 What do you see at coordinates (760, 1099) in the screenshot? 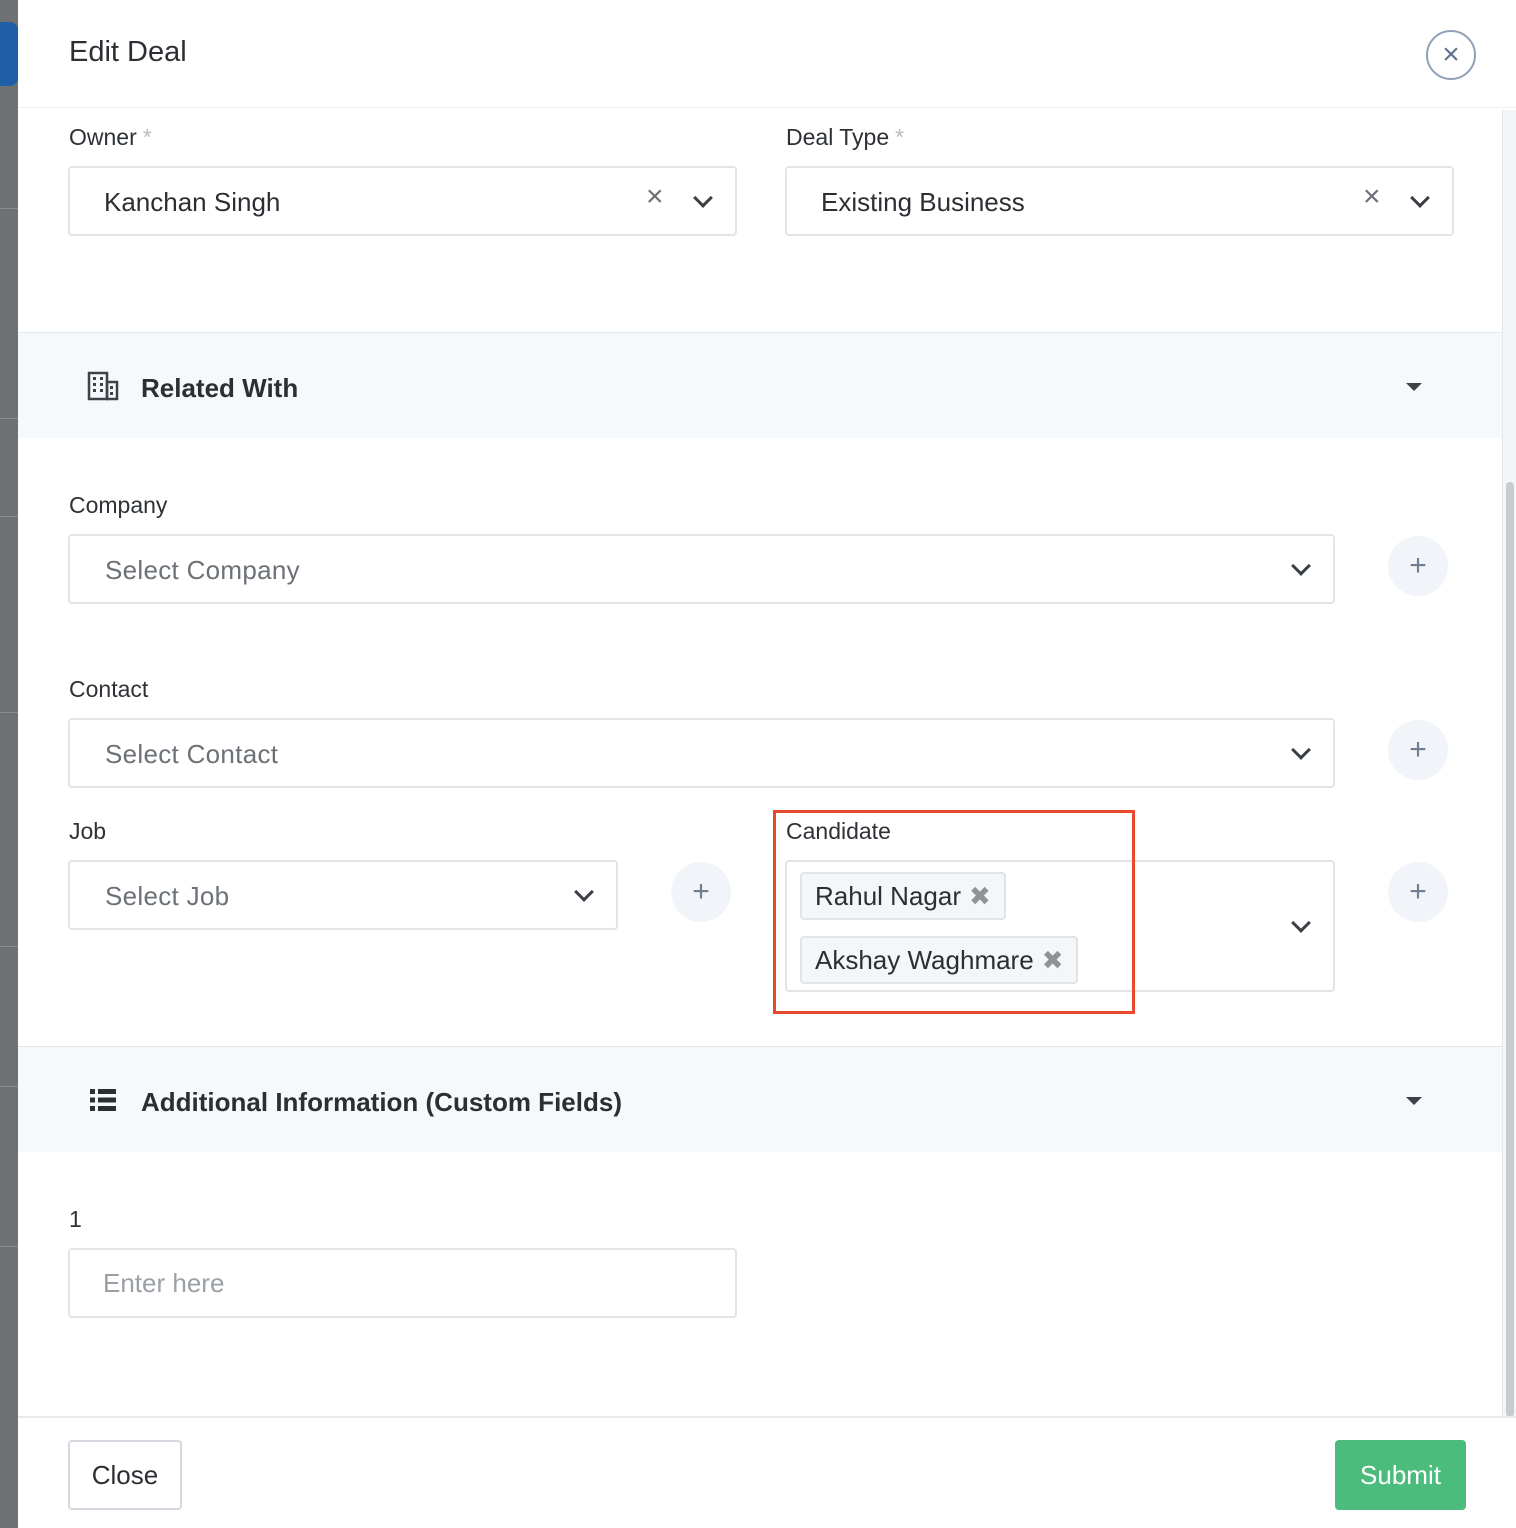
I see `additional-info-section-header: Additional Information (Custom Fields)` at bounding box center [760, 1099].